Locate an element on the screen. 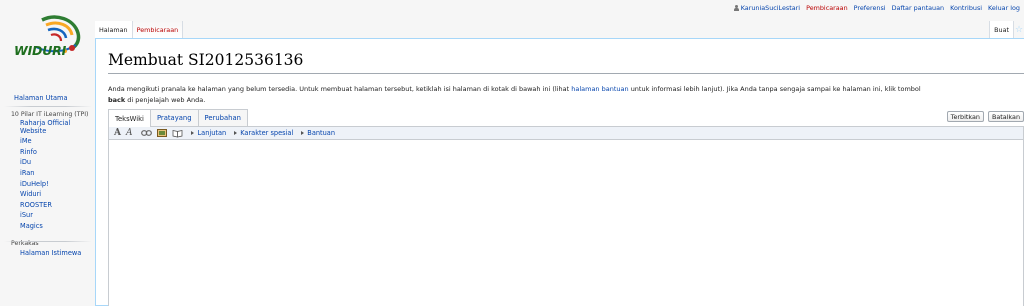 The image size is (1024, 306). sidebar-item-magics: Magics is located at coordinates (31, 226).